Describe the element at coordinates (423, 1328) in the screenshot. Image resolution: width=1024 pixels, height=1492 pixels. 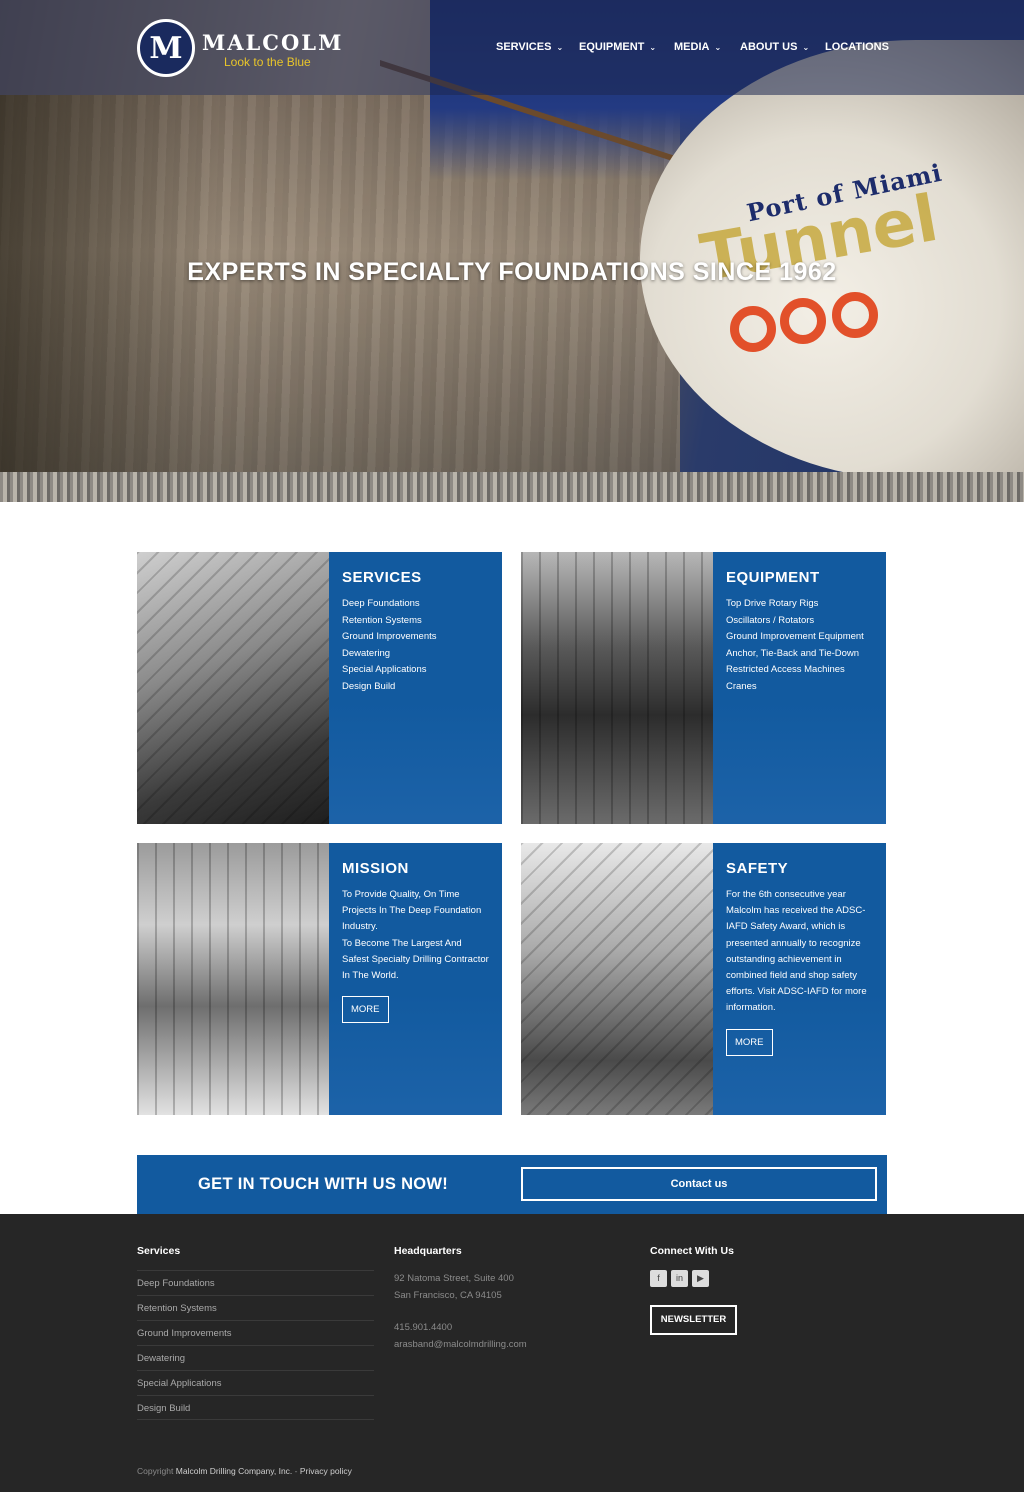
I see `hq-phone: 415.901.4400` at that location.